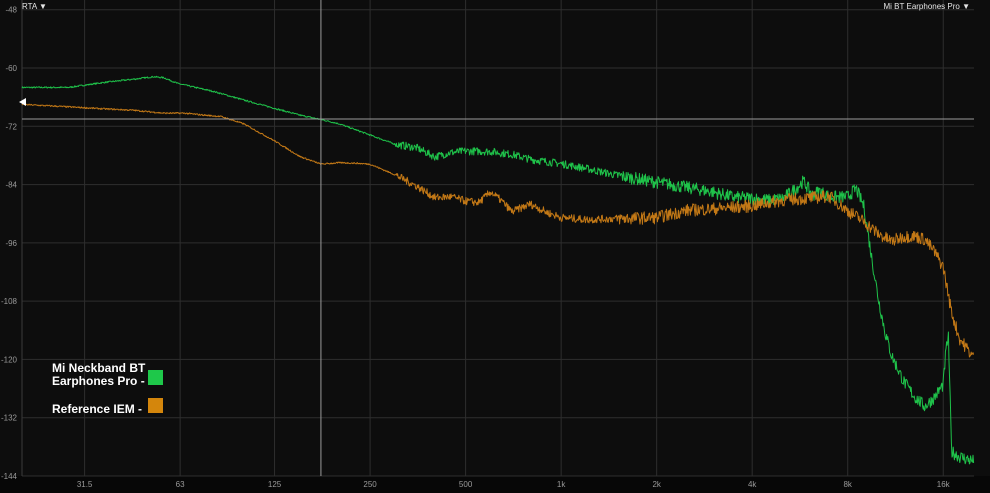 This screenshot has height=493, width=990. I want to click on legend-label-mi-neckband-line2: Earphones Pro -, so click(98, 381).